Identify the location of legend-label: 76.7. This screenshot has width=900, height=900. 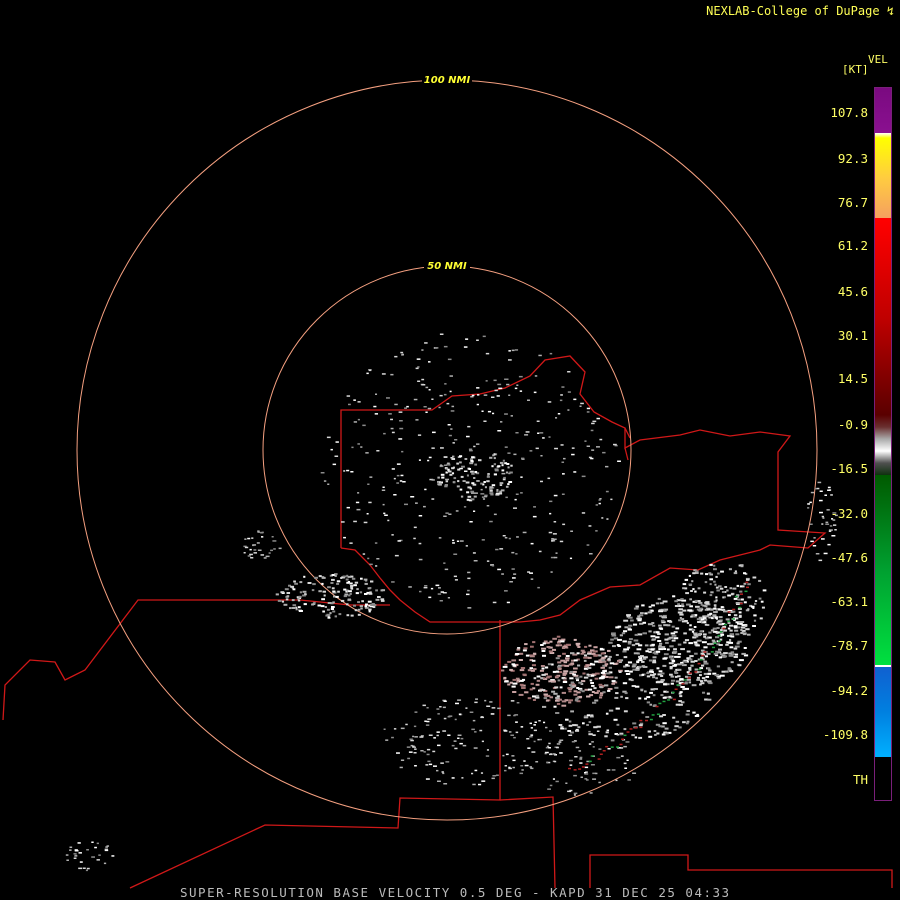
(852, 202).